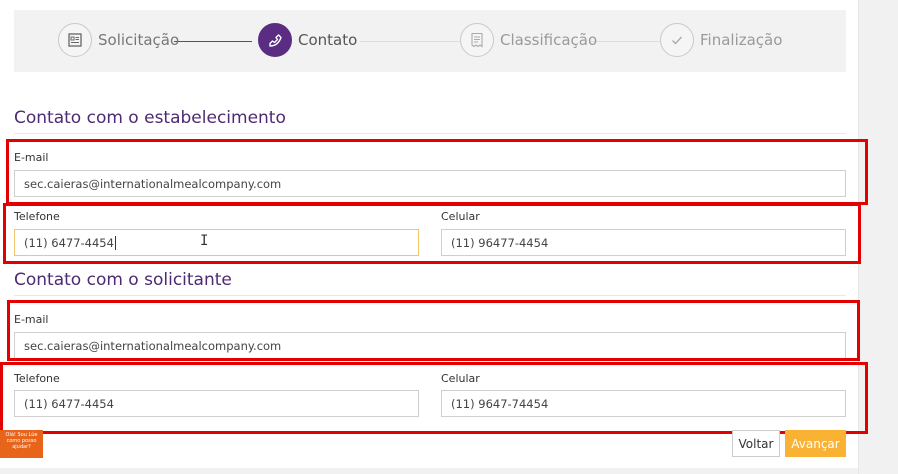 The width and height of the screenshot is (898, 474). Describe the element at coordinates (21, 447) in the screenshot. I see `chat-help-line: ajudar?` at that location.